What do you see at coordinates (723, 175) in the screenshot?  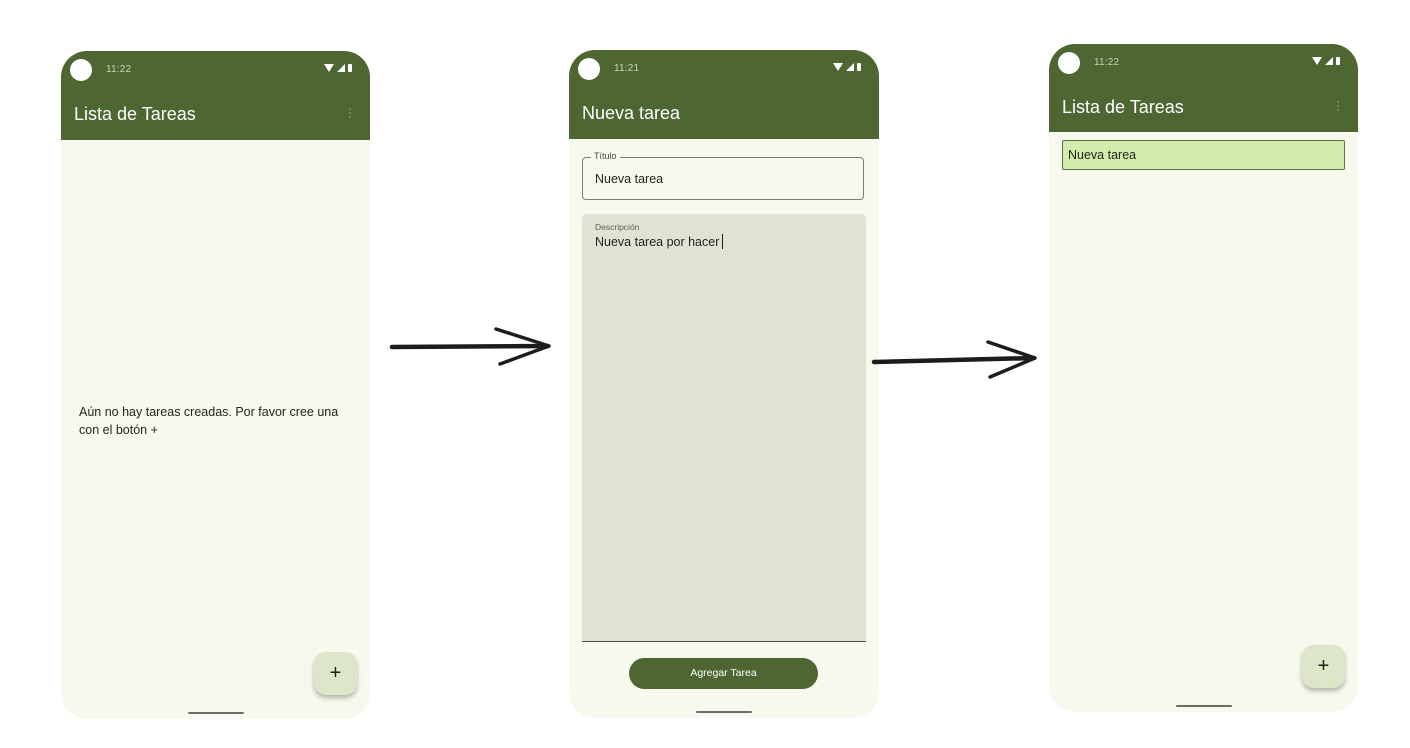 I see `title-field: Título Nueva tarea` at bounding box center [723, 175].